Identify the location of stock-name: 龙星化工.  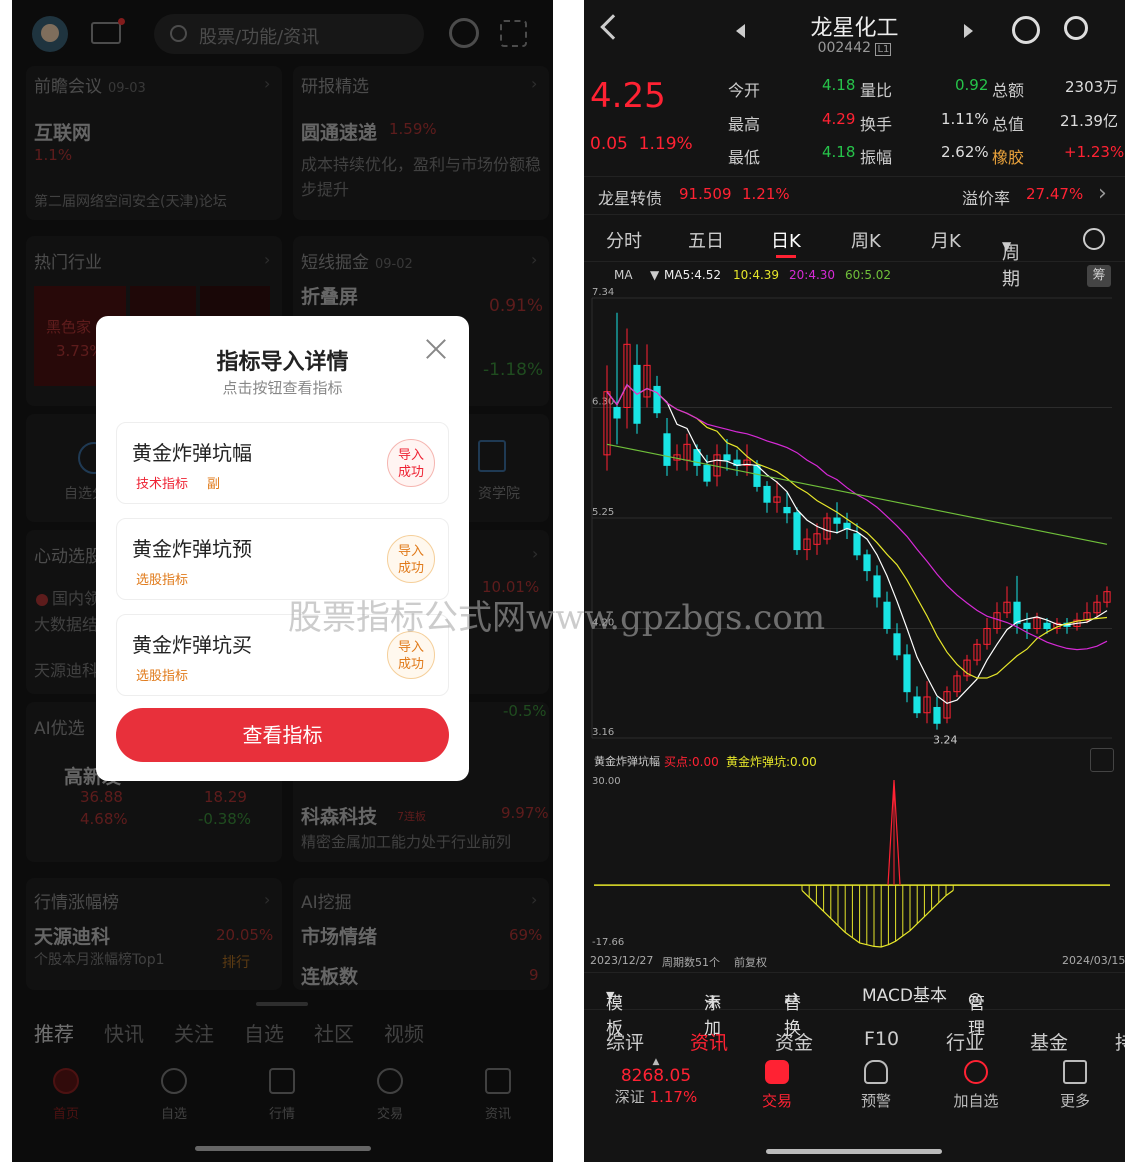
(854, 28).